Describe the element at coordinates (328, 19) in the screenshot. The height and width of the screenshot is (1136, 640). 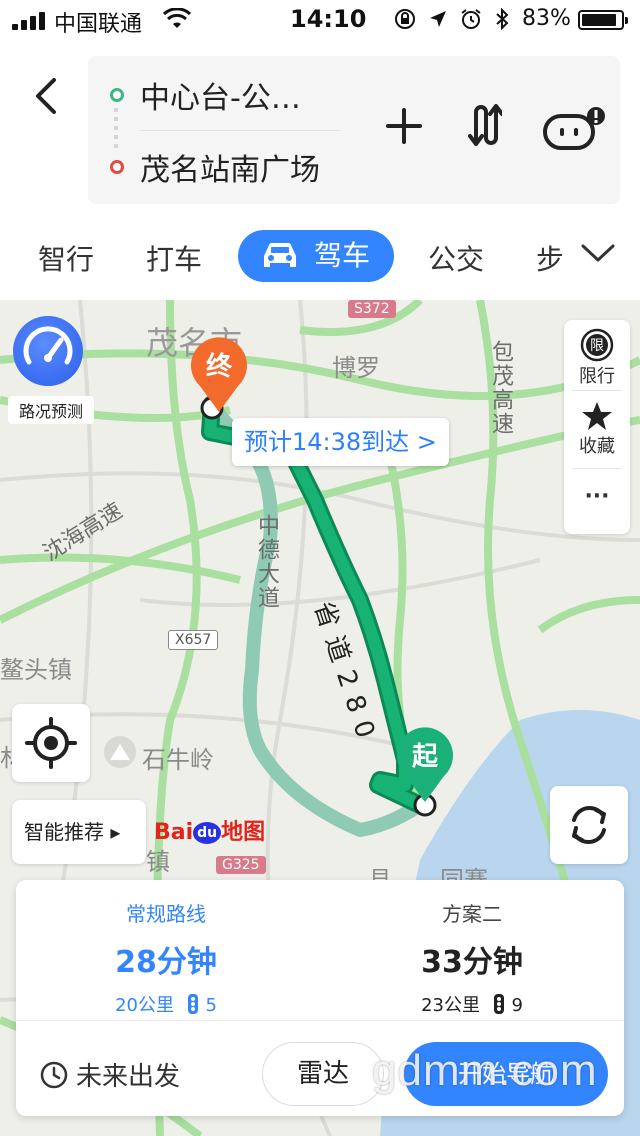
I see `status-time: 14:10` at that location.